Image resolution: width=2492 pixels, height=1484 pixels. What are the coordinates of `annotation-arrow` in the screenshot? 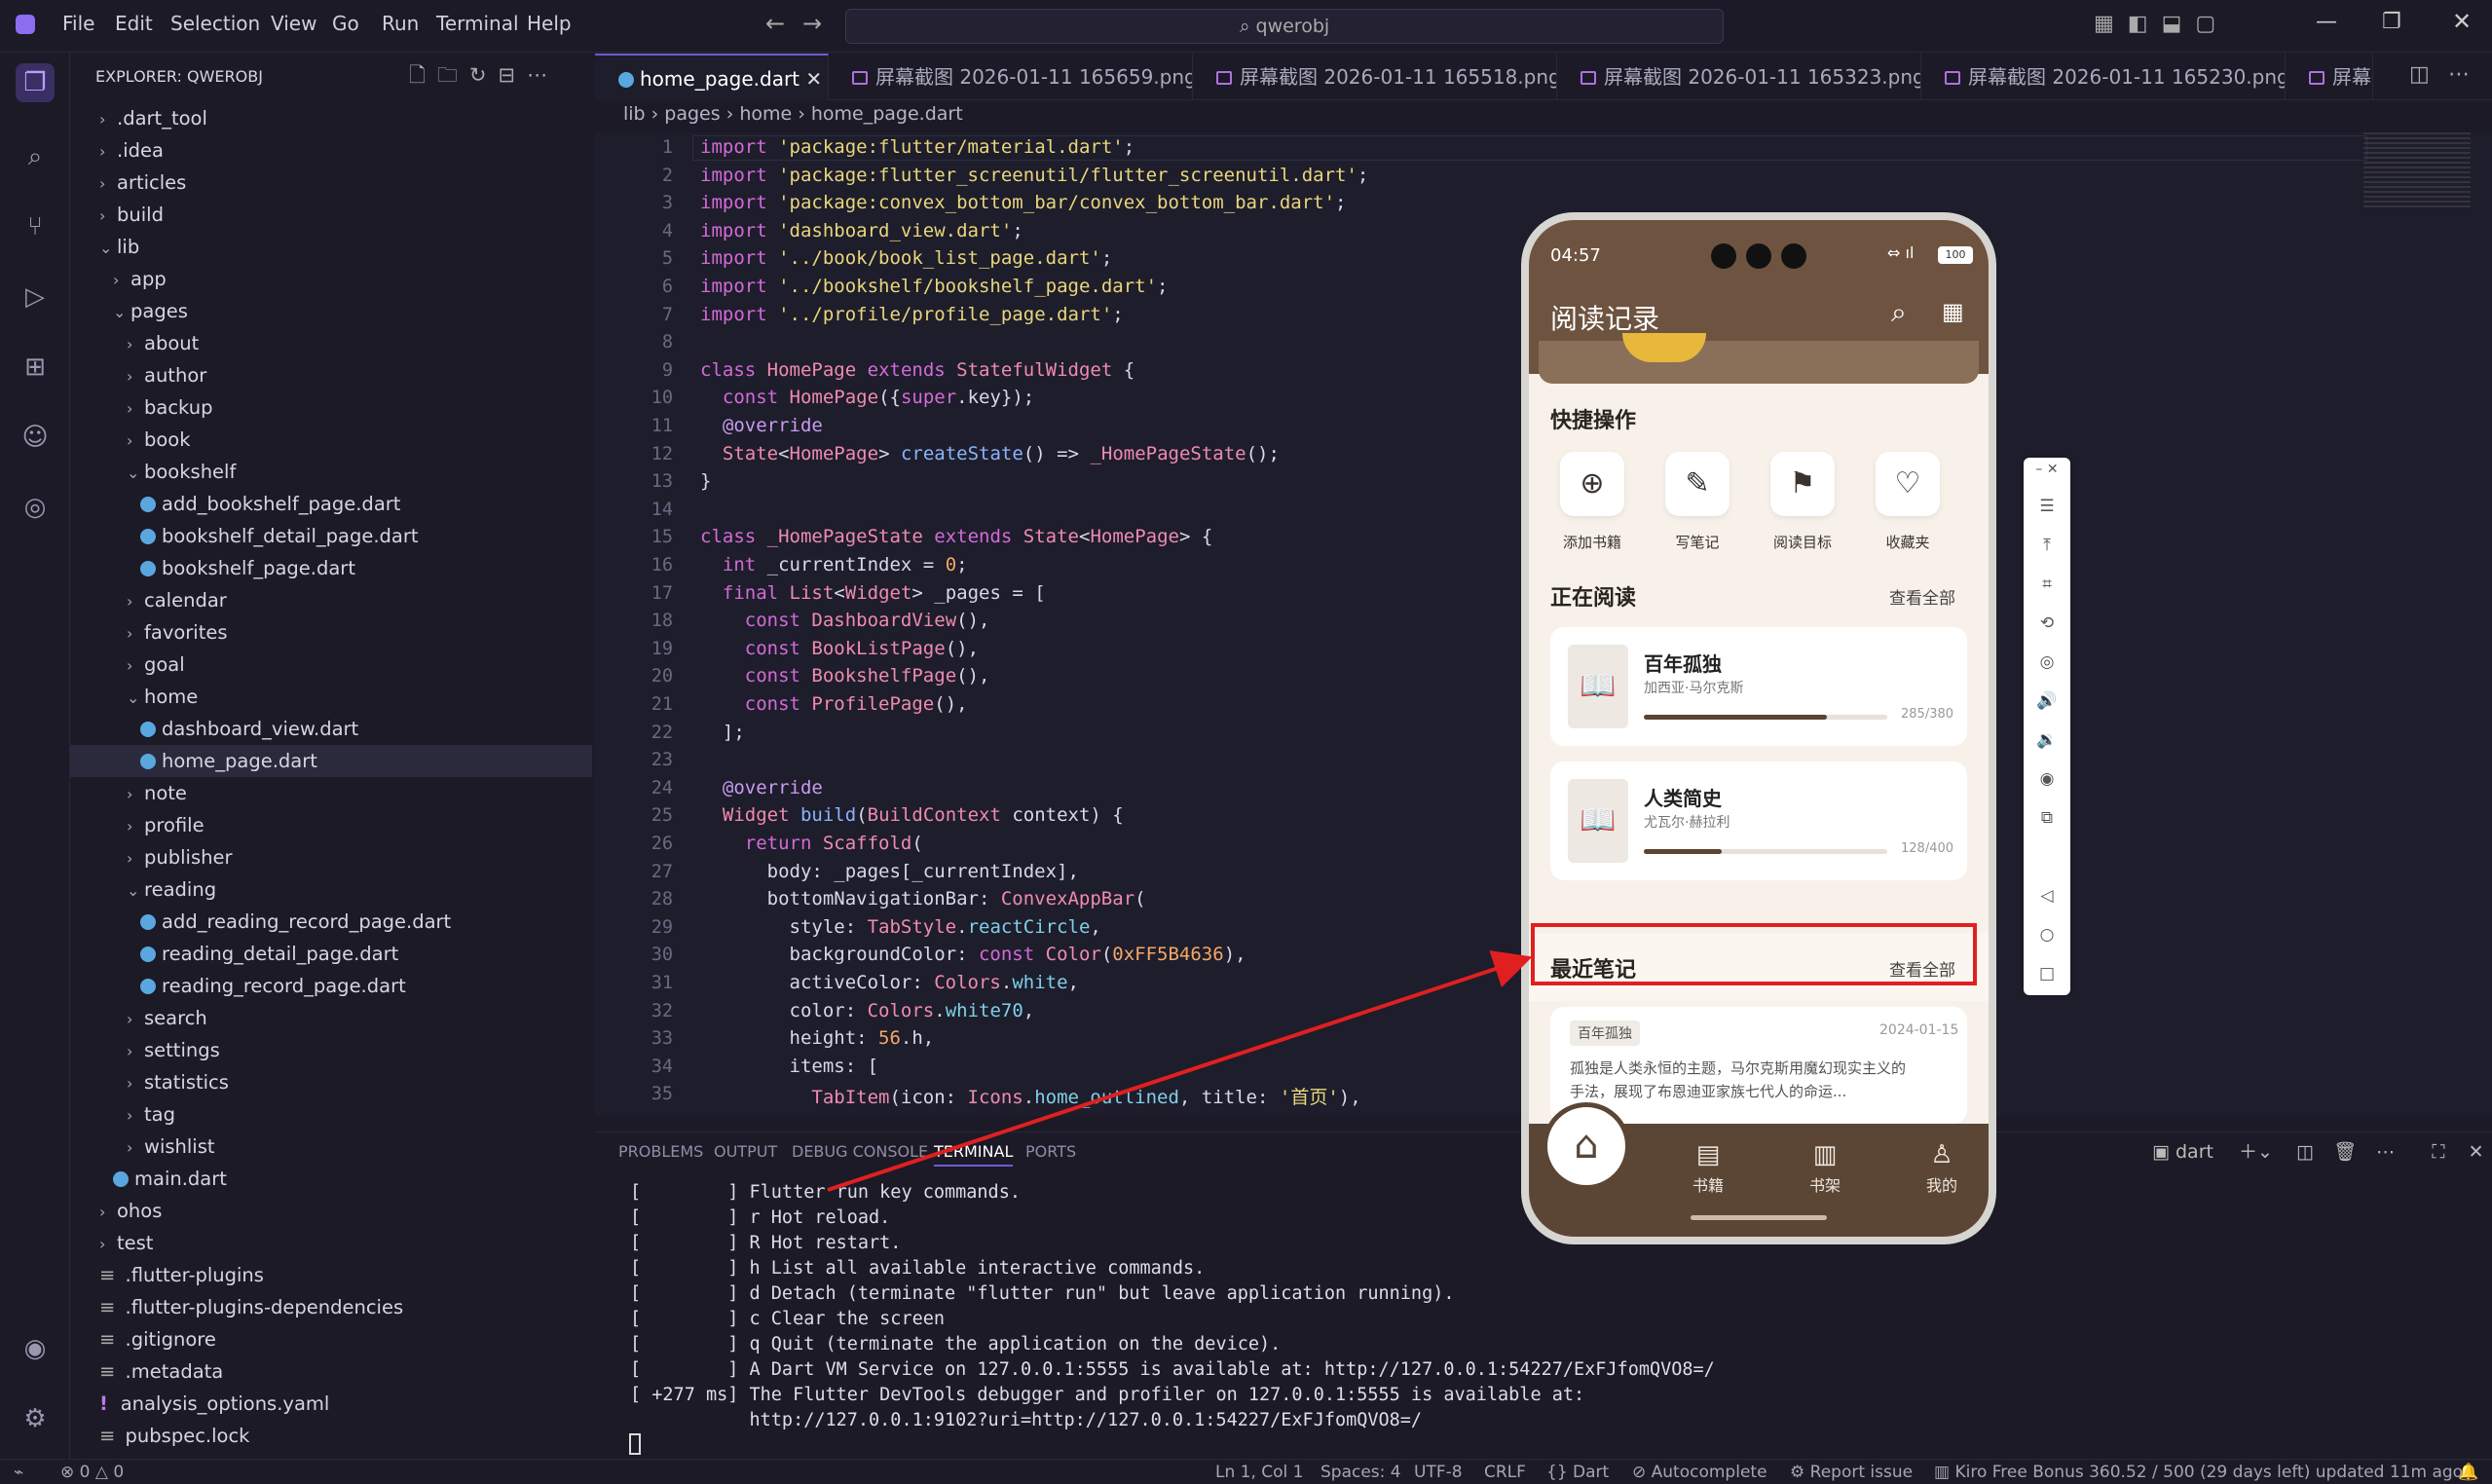 It's located at (1180, 1071).